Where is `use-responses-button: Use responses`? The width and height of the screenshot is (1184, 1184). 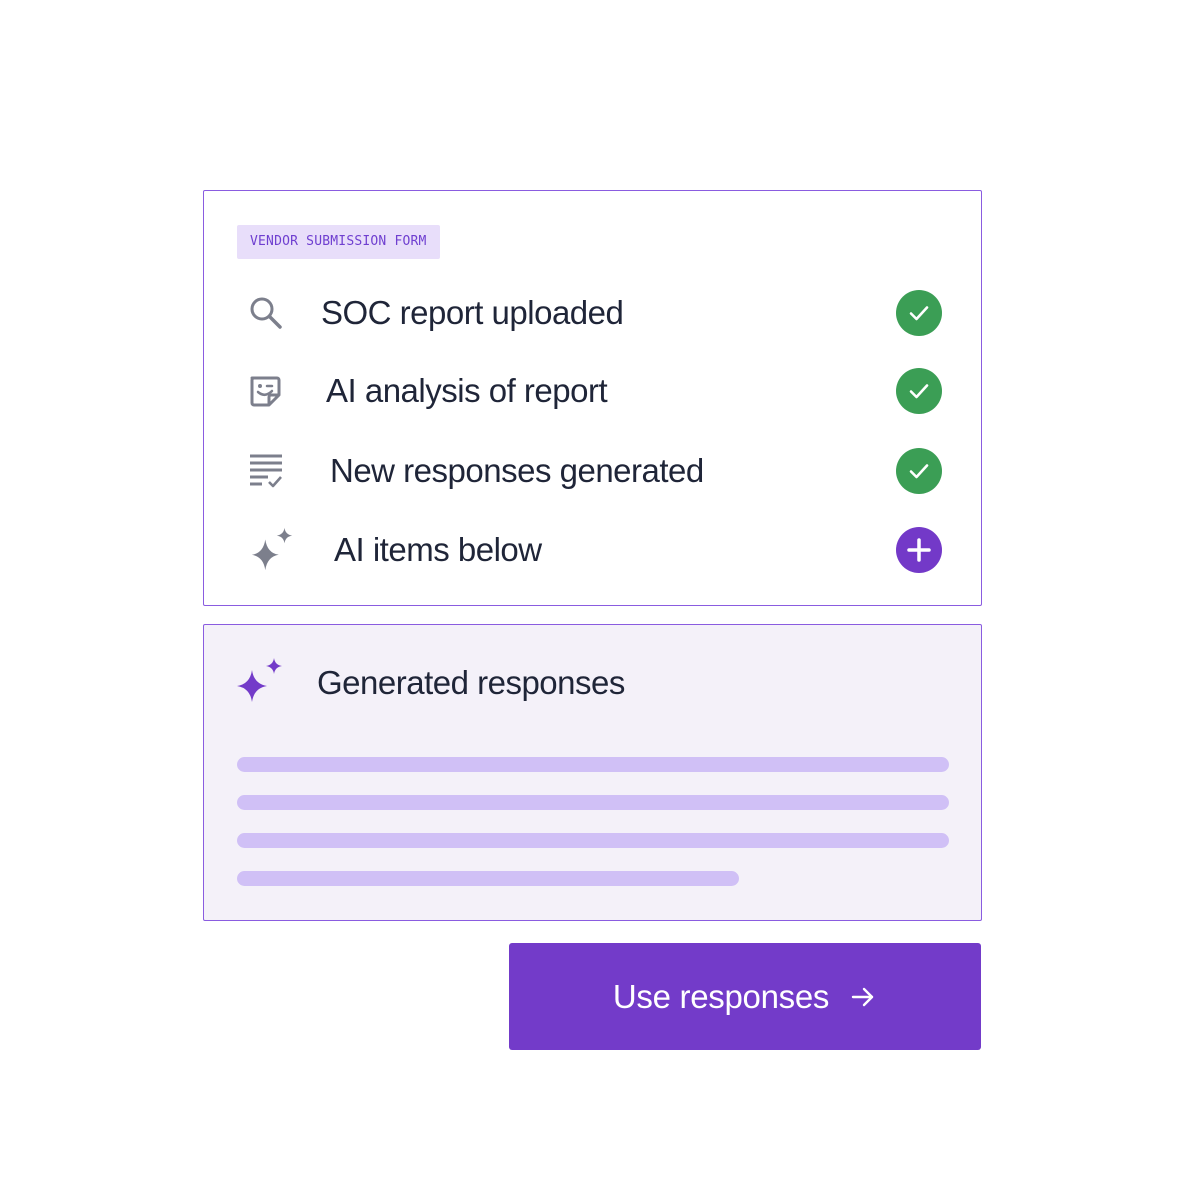
use-responses-button: Use responses is located at coordinates (745, 996).